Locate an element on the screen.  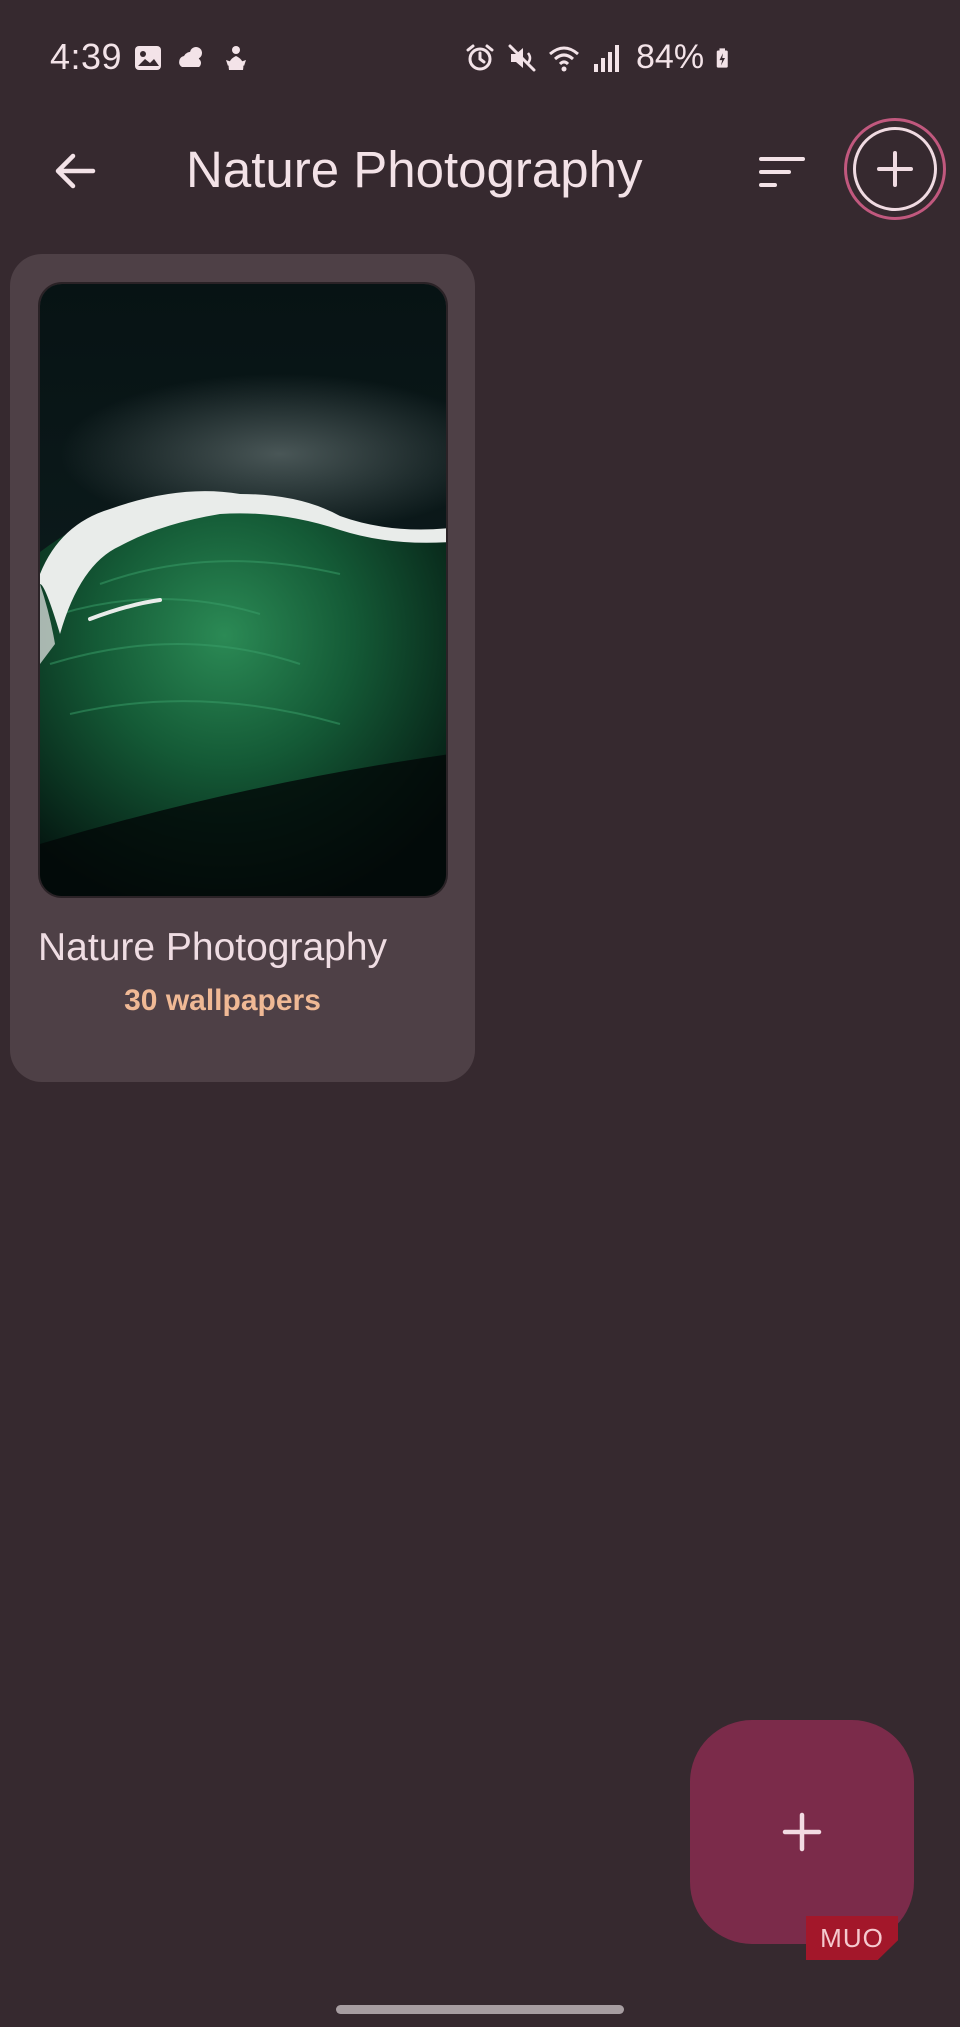
signal-icon is located at coordinates (606, 58).